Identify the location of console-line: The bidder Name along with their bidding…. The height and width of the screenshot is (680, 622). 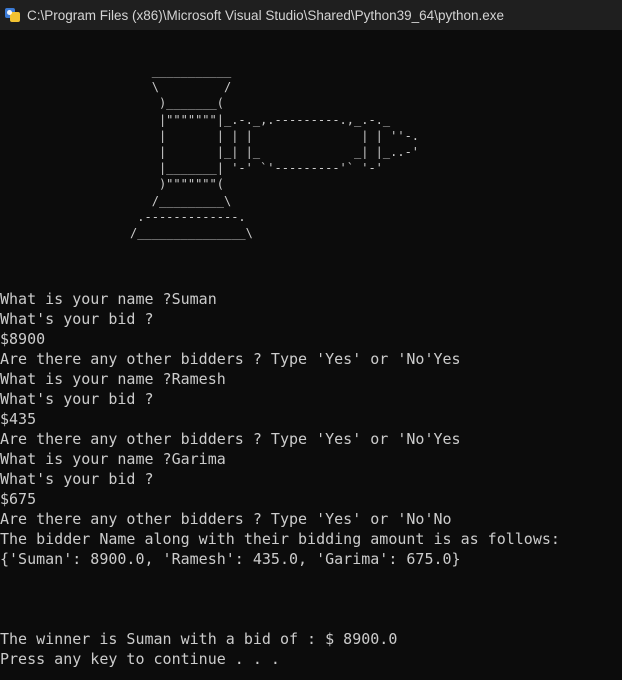
(280, 539).